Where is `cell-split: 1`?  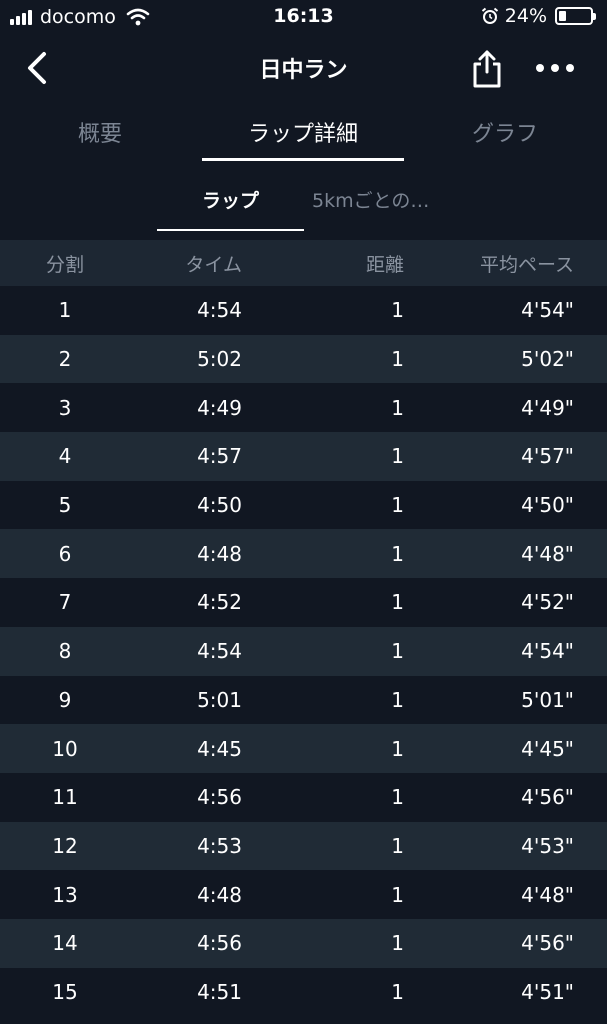 cell-split: 1 is located at coordinates (65, 310).